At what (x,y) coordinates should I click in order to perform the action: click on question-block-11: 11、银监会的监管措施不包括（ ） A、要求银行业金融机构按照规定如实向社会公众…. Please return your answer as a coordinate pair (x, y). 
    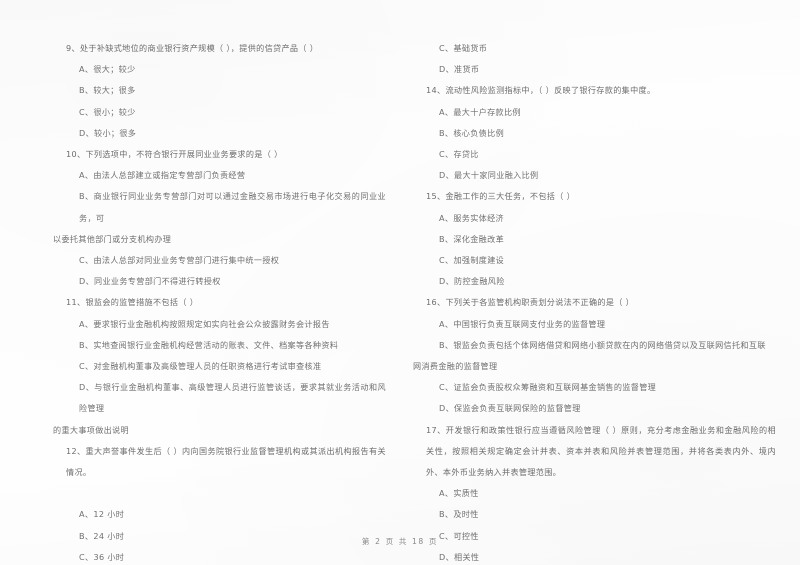
    Looking at the image, I should click on (219, 366).